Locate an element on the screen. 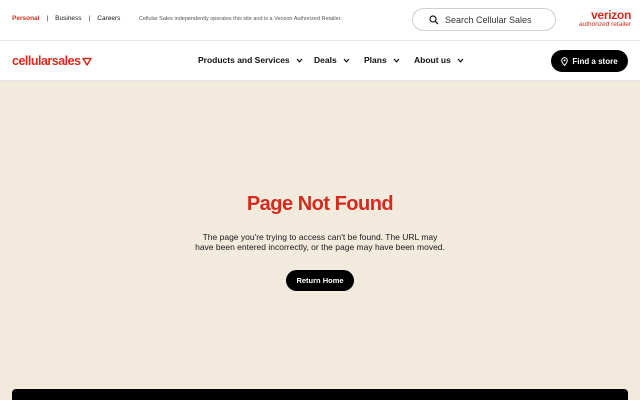 Image resolution: width=640 pixels, height=400 pixels. verizon-authorized-retailer-logo: verizon authorized retailer is located at coordinates (603, 19).